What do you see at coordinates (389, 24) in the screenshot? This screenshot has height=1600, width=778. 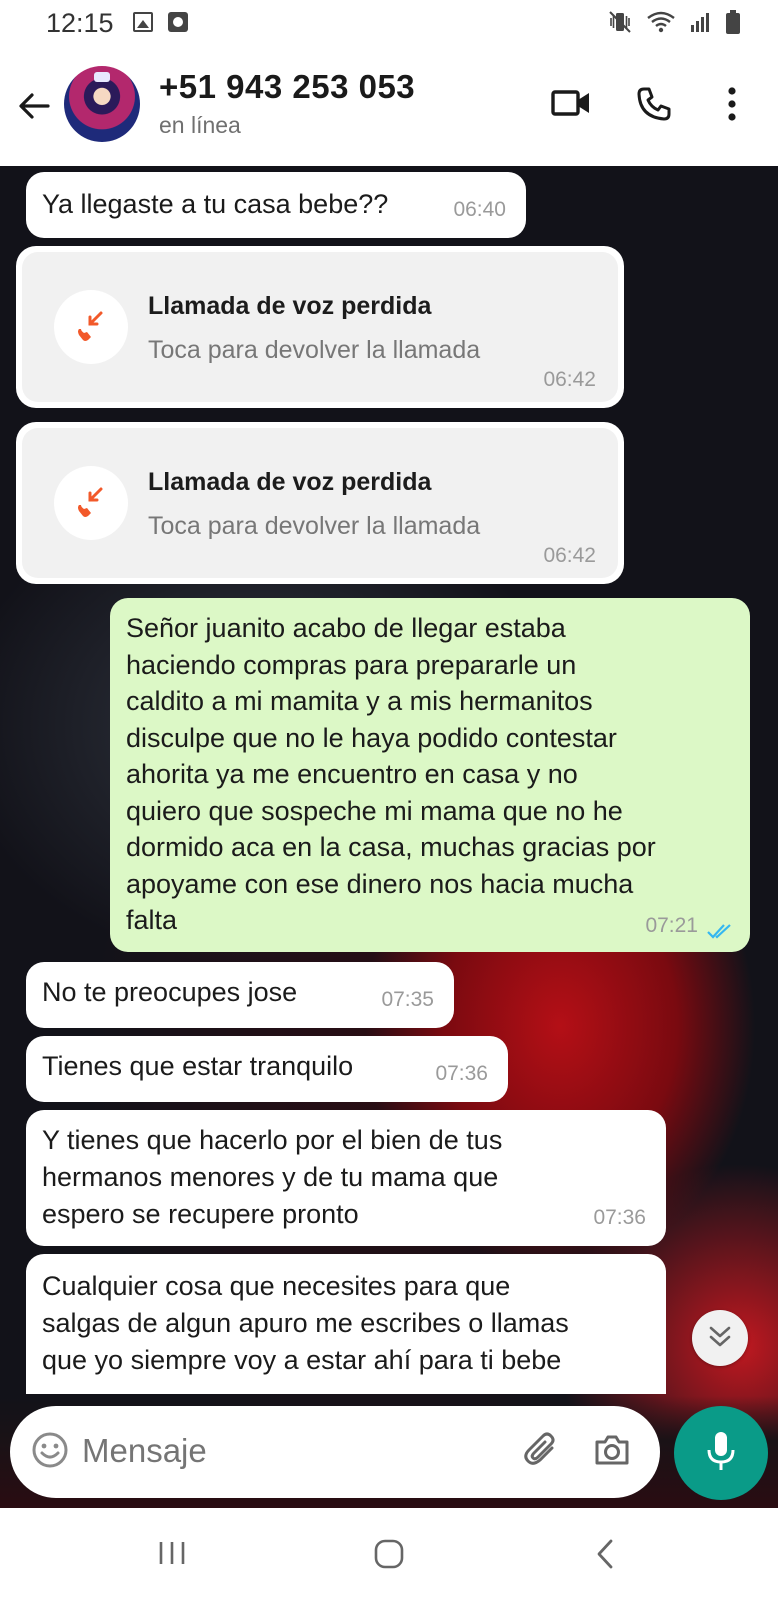 I see `status-bar: 12:15` at bounding box center [389, 24].